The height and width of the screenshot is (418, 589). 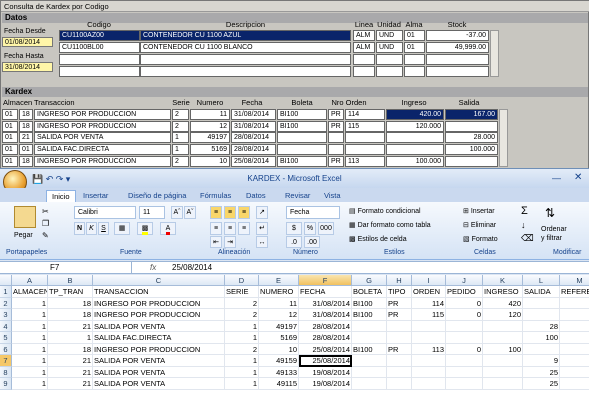 What do you see at coordinates (253, 126) in the screenshot?
I see `kardex-cell-fecha: 31/08/2014` at bounding box center [253, 126].